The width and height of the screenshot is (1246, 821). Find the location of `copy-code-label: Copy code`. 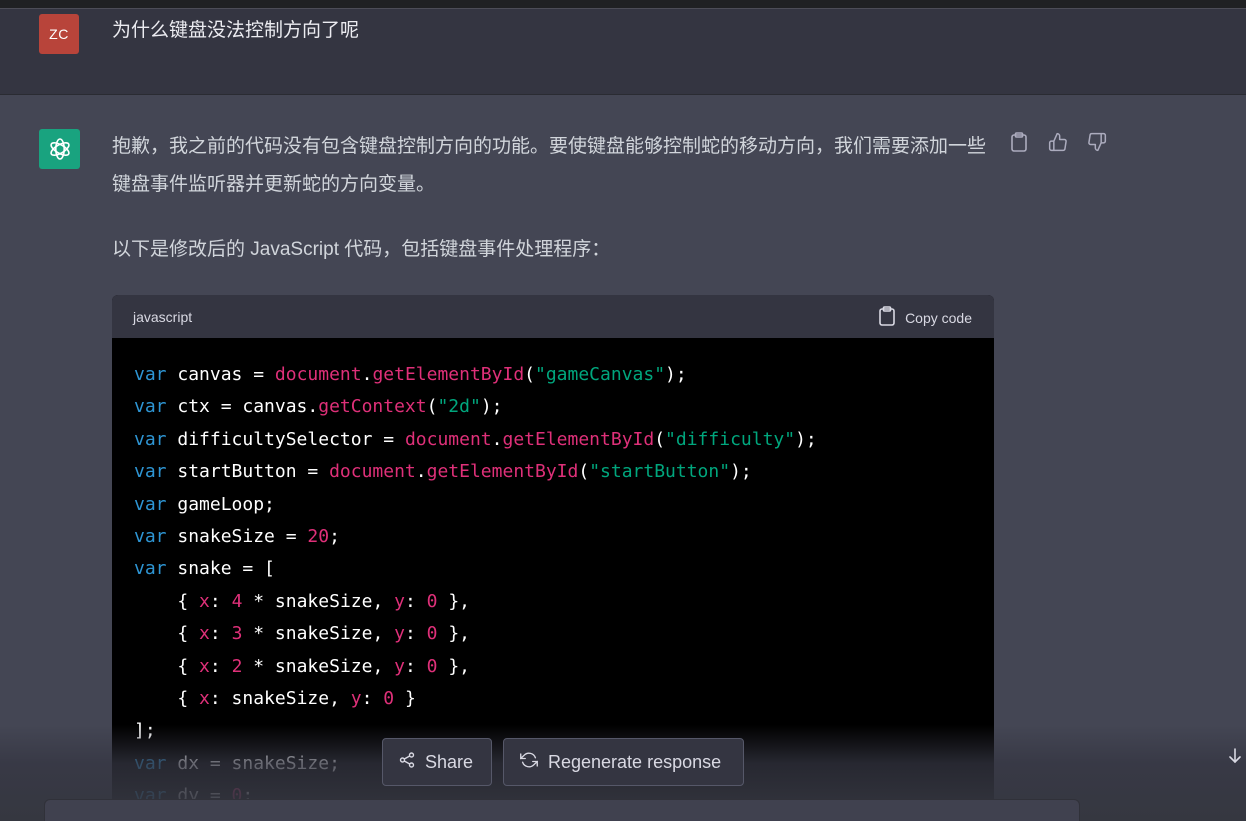

copy-code-label: Copy code is located at coordinates (938, 317).